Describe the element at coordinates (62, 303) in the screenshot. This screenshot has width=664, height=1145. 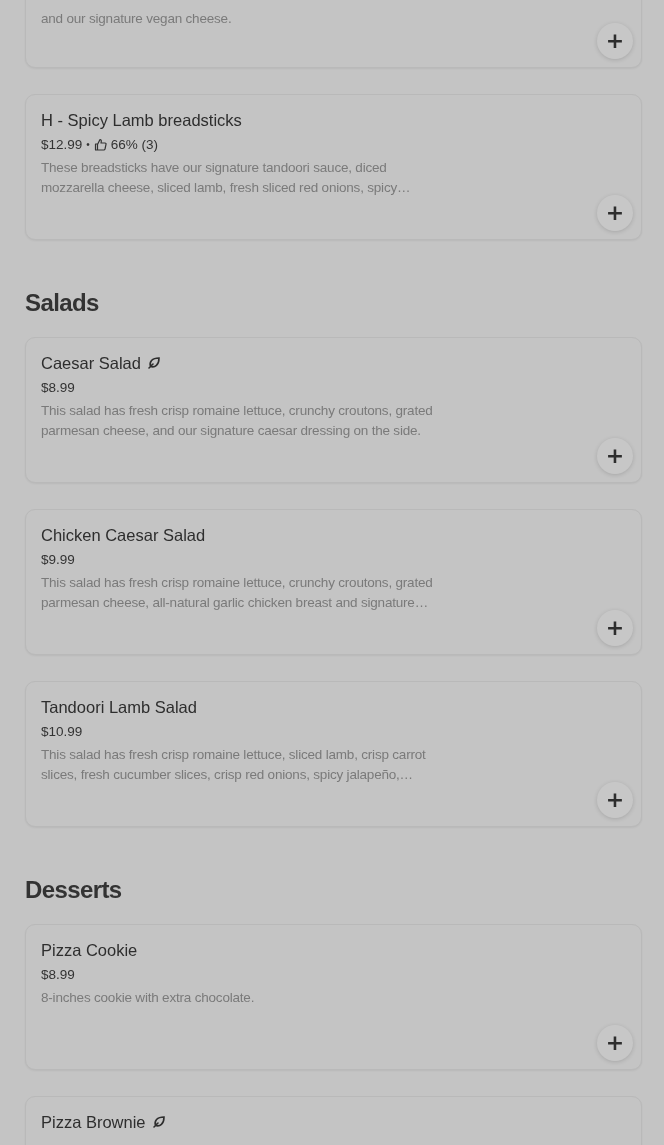
I see `section-heading: Salads` at that location.